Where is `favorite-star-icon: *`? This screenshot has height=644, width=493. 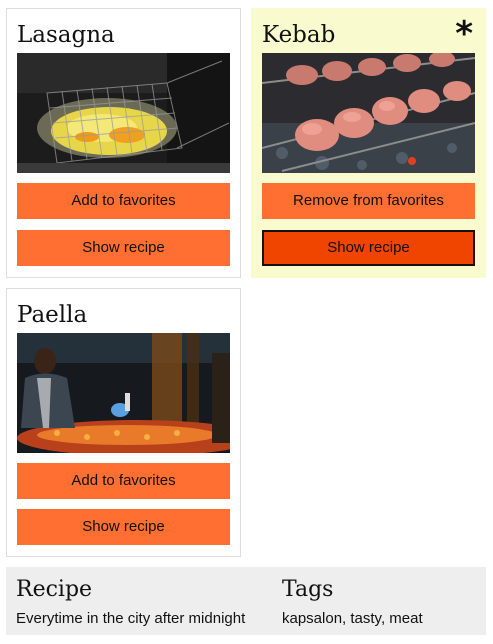 favorite-star-icon: * is located at coordinates (464, 34).